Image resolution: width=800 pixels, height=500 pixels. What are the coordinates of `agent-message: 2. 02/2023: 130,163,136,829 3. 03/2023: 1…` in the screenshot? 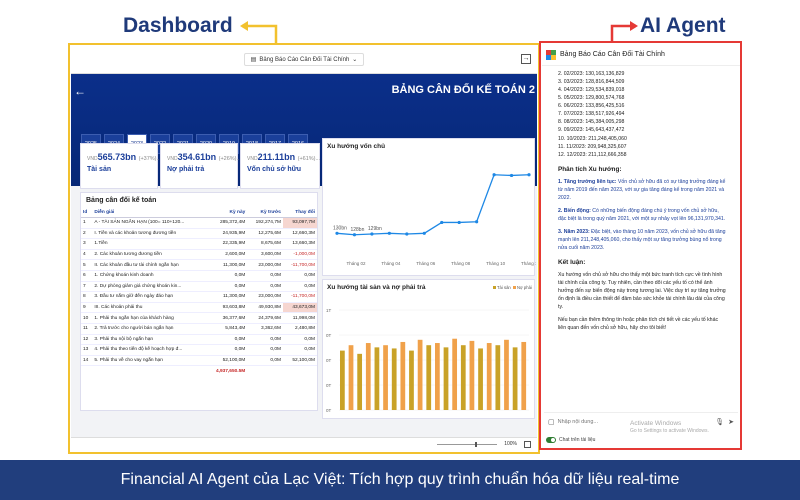 It's located at (641, 199).